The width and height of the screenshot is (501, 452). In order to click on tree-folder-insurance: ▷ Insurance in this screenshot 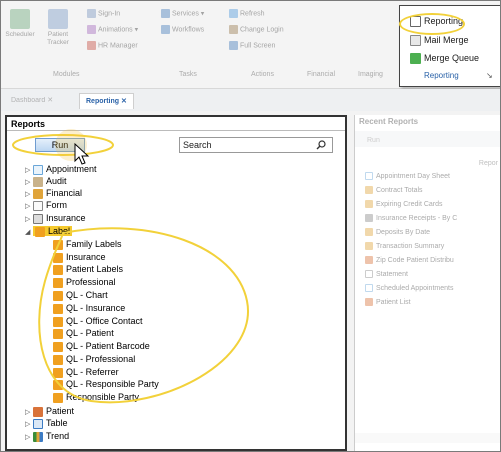, I will do `click(55, 219)`.